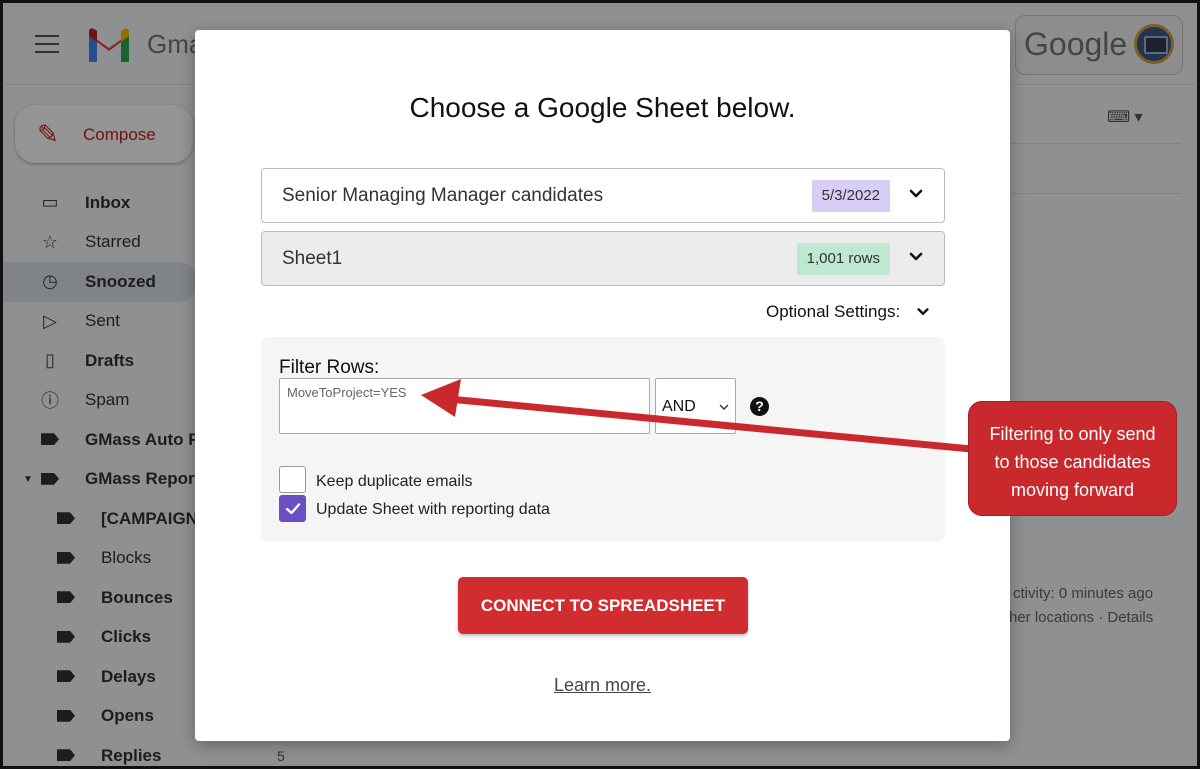  I want to click on connect-to-spreadsheet-button: CONNECT TO SPREADSHEET, so click(603, 605).